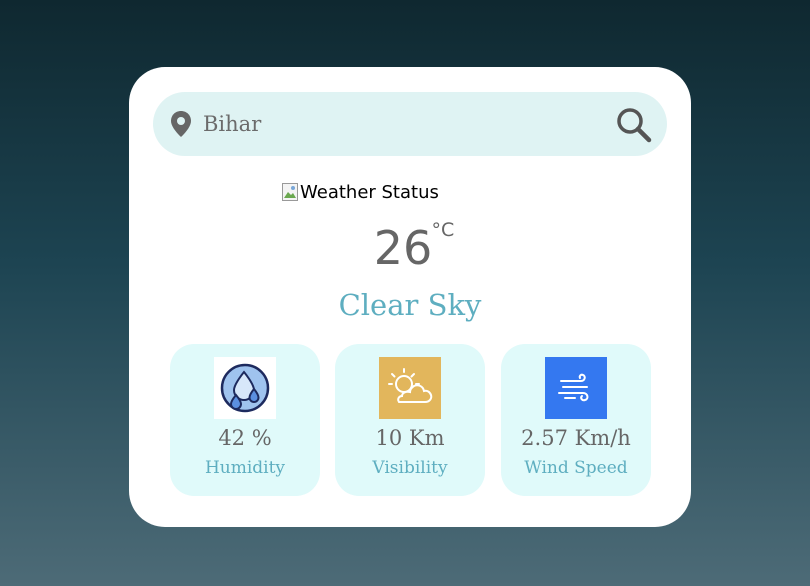 Image resolution: width=810 pixels, height=586 pixels. Describe the element at coordinates (181, 124) in the screenshot. I see `map-pin-icon` at that location.